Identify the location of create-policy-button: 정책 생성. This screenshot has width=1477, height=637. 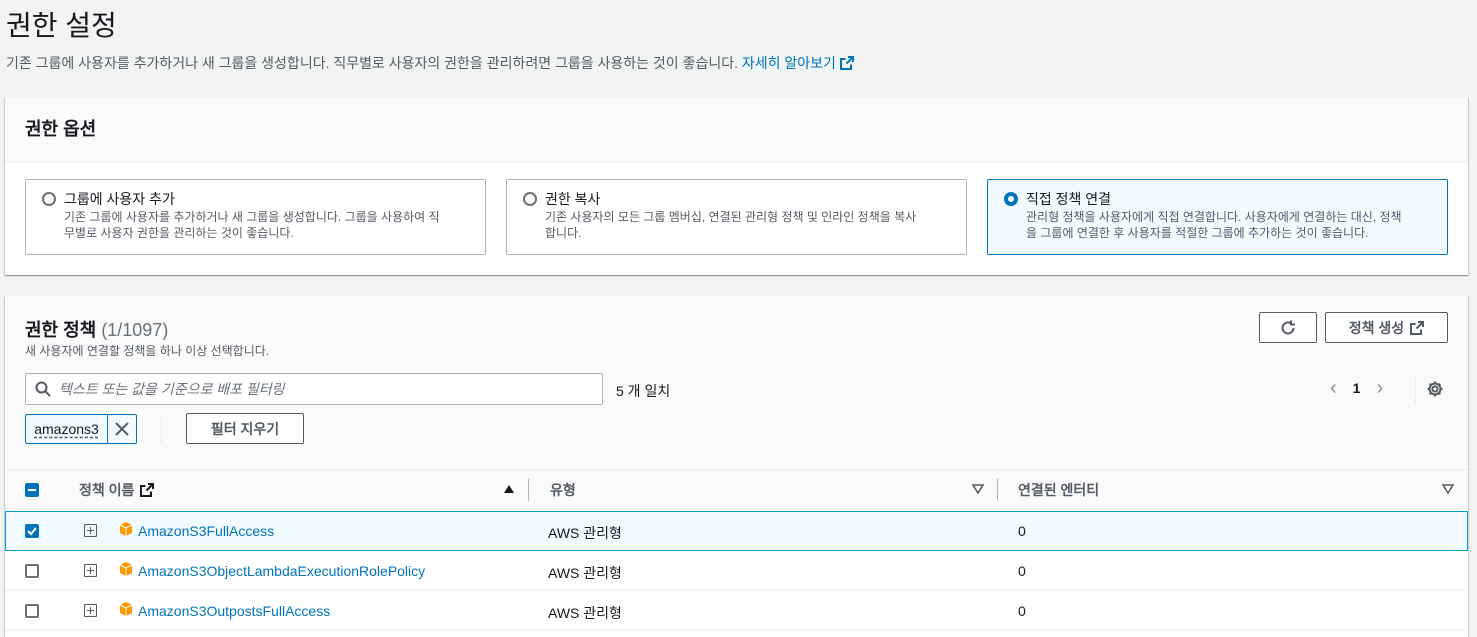
(1386, 327).